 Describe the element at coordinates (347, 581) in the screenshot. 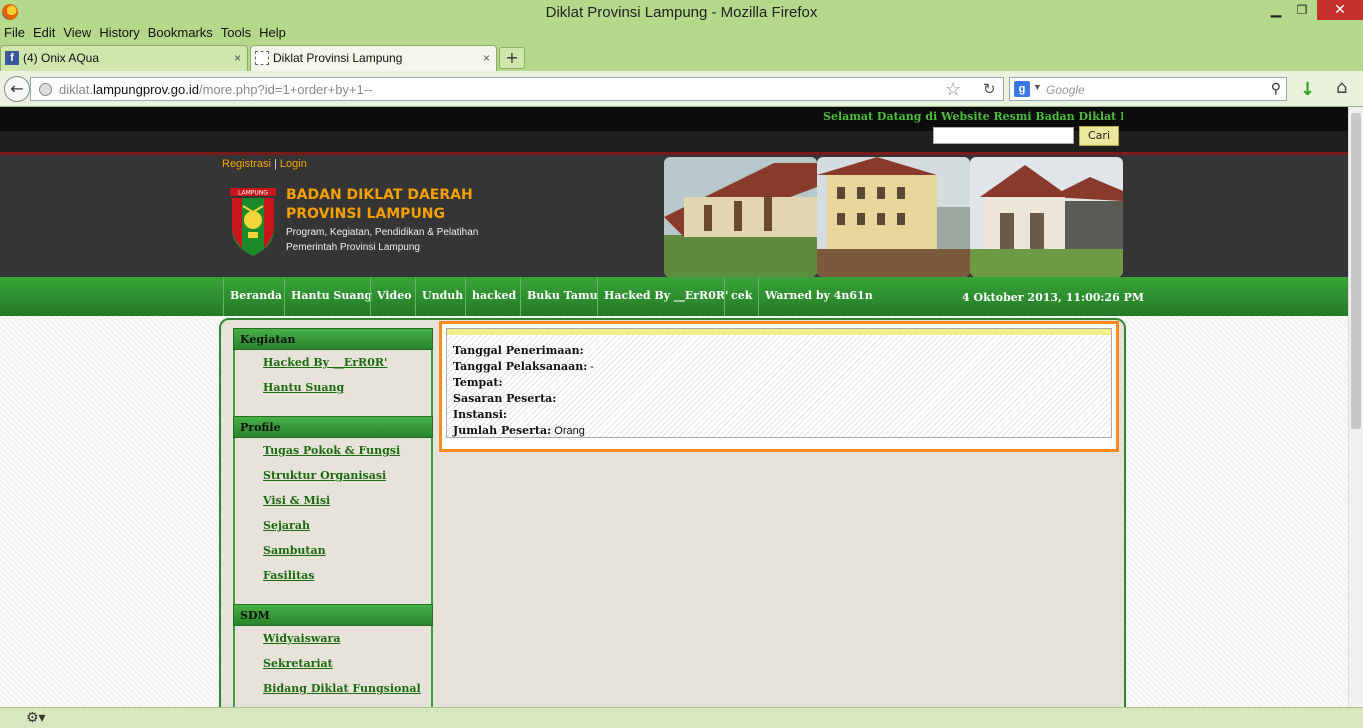

I see `sidebar-link-fasilitas: Fasilitas` at that location.